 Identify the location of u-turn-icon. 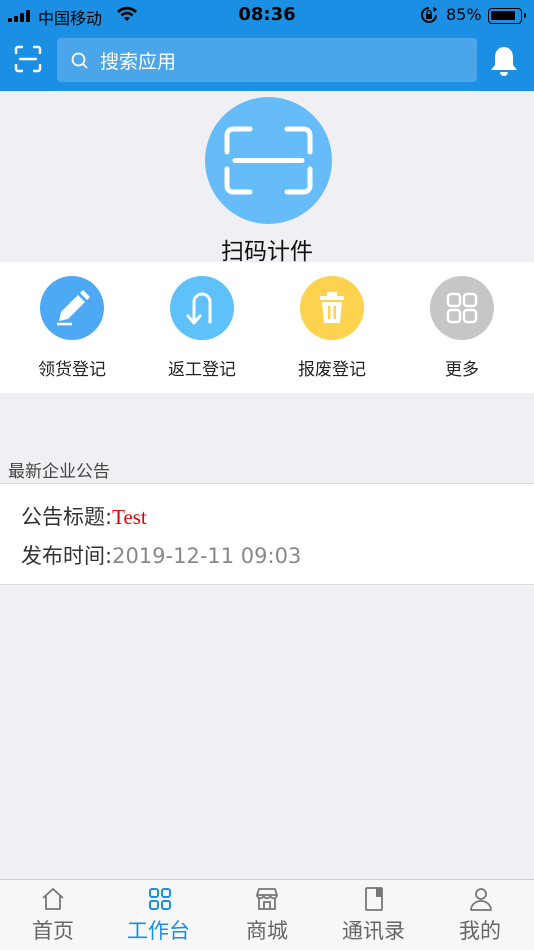
(202, 308).